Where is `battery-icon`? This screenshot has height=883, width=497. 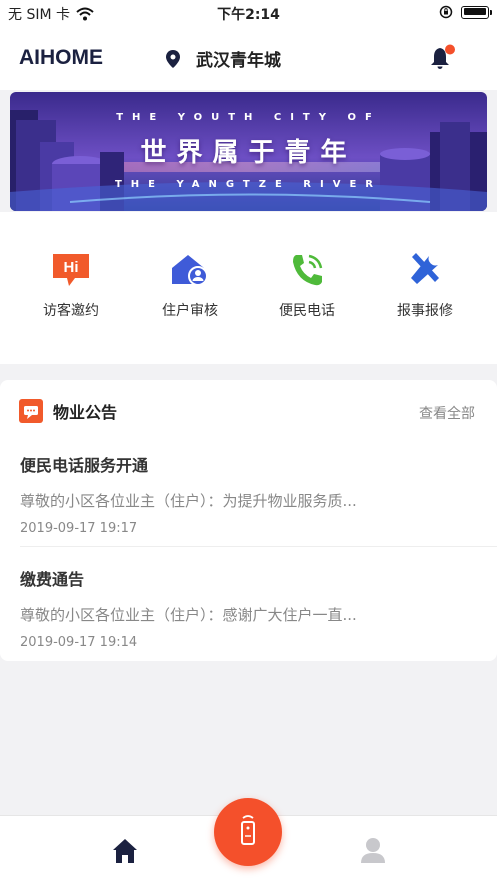
battery-icon is located at coordinates (476, 12).